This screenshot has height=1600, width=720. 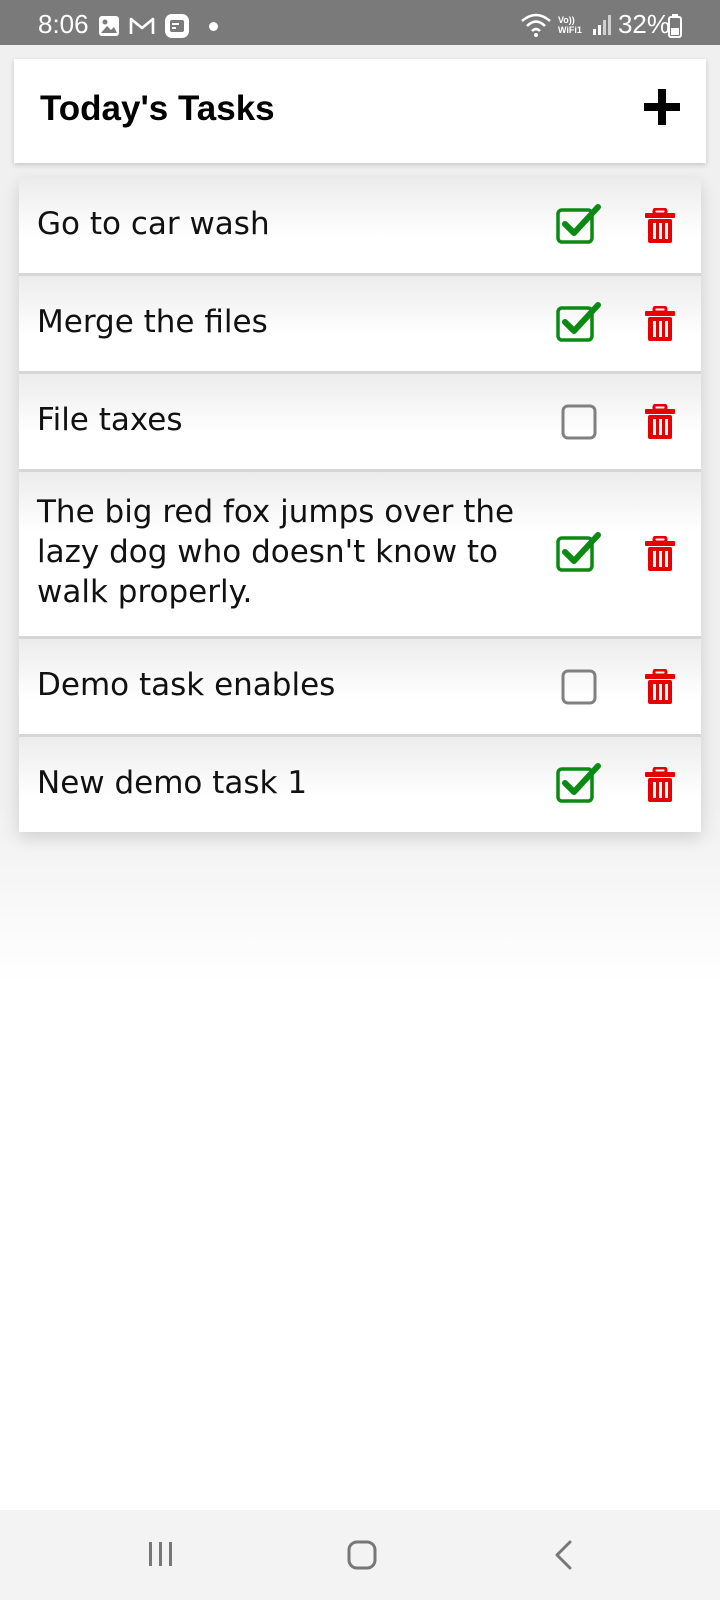 I want to click on notification-dot-icon, so click(x=213, y=26).